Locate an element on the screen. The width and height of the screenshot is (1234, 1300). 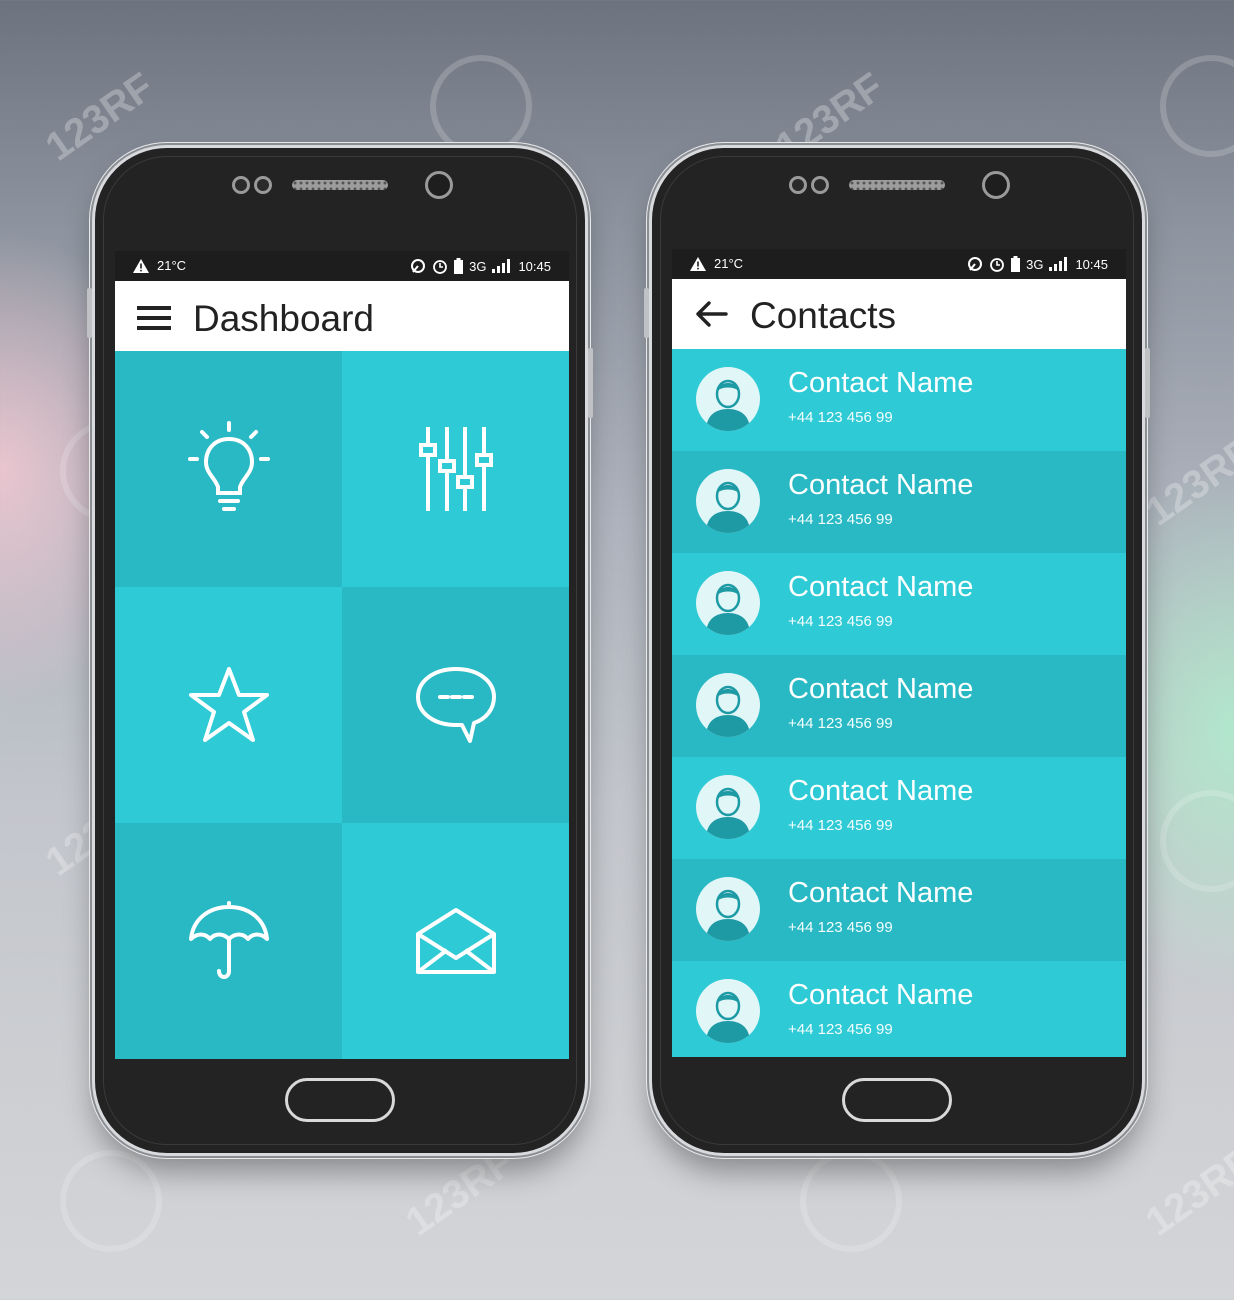
page-title: Contacts is located at coordinates (823, 315).